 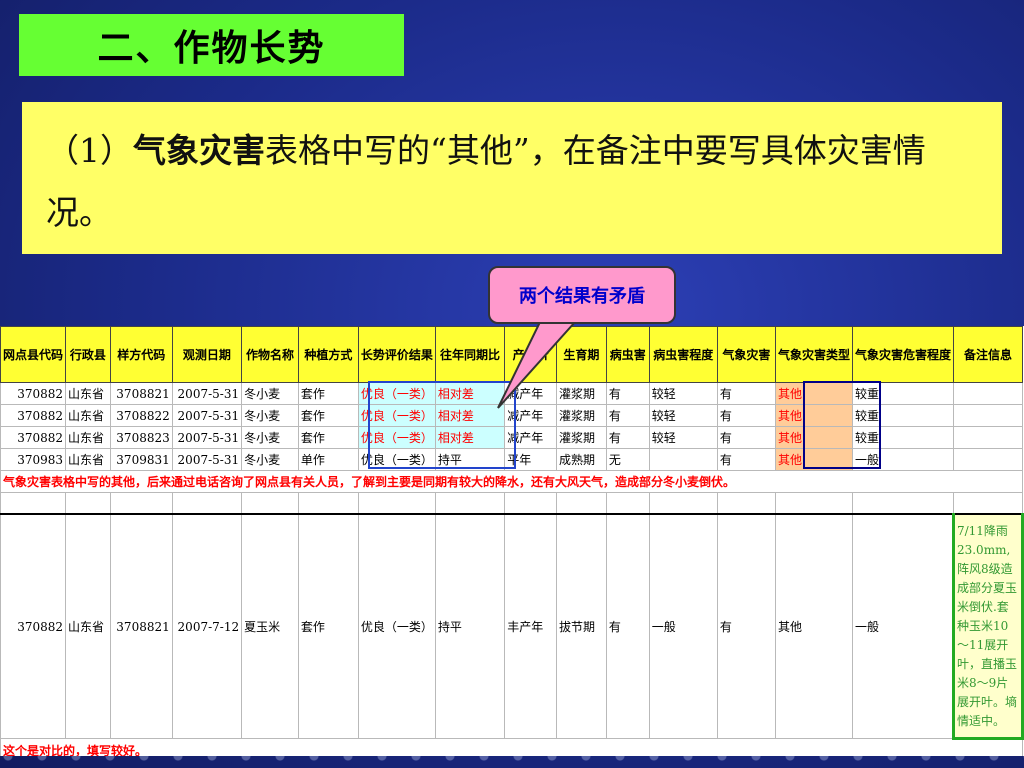 I want to click on callout-bubble: 两个结果有矛盾, so click(x=582, y=295).